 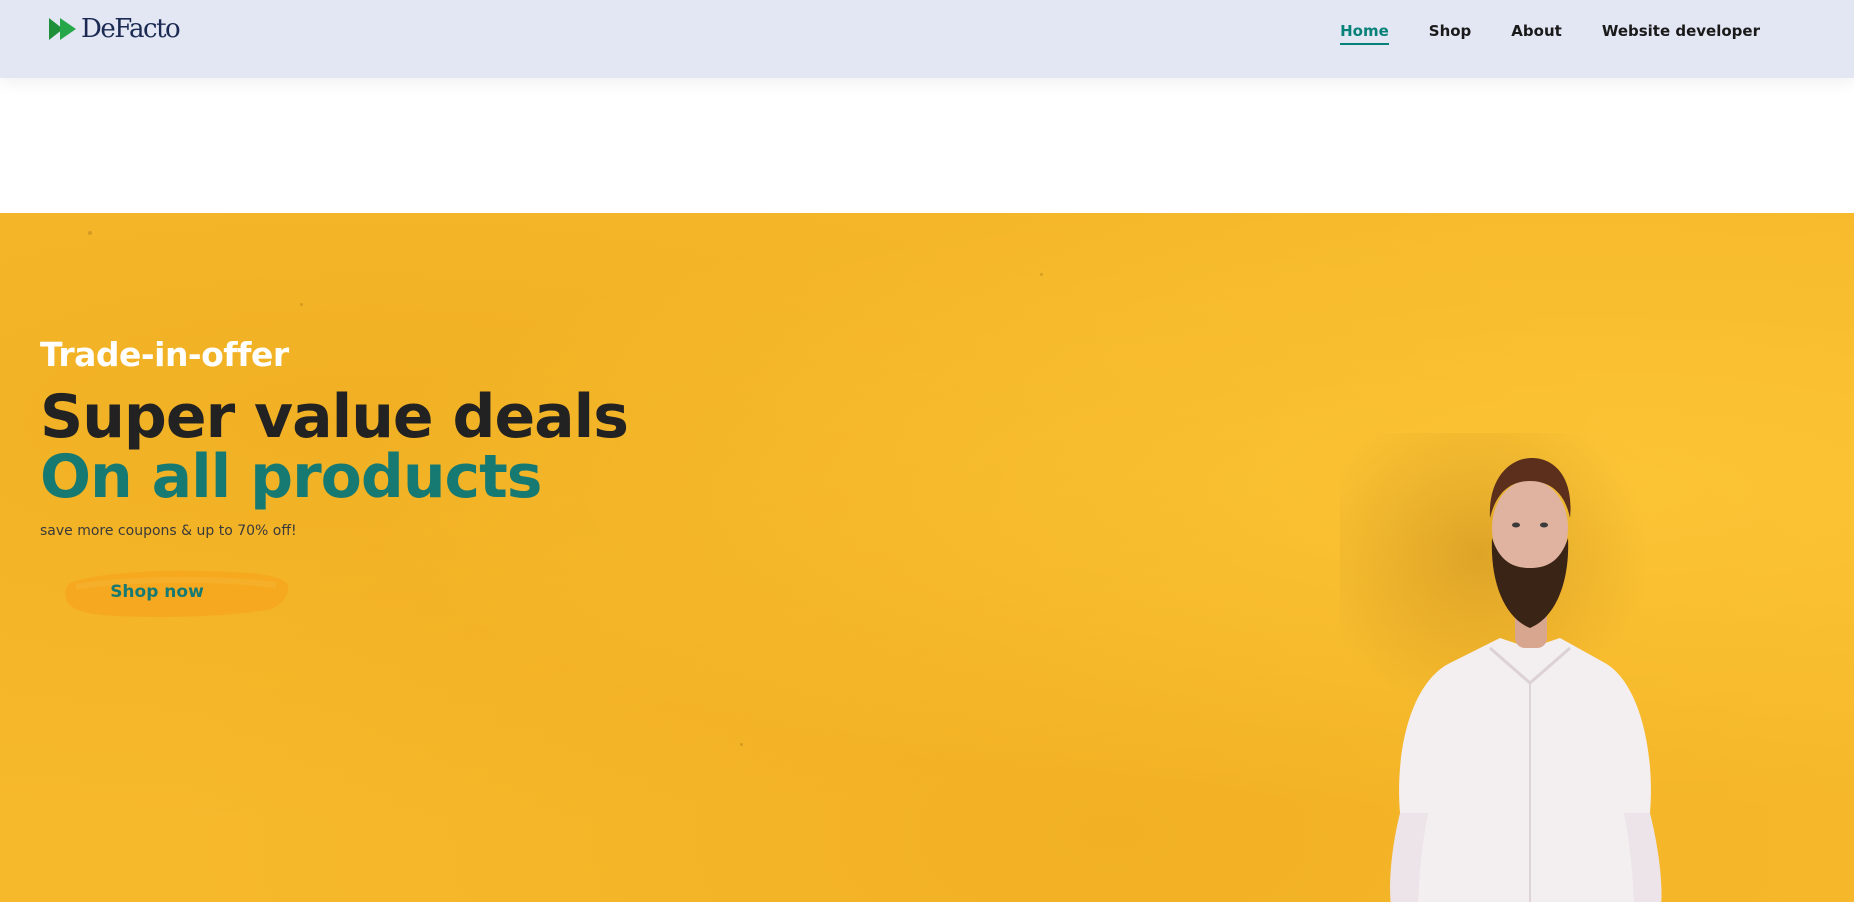 What do you see at coordinates (164, 354) in the screenshot?
I see `hero-eyebrow: Trade-in-offer` at bounding box center [164, 354].